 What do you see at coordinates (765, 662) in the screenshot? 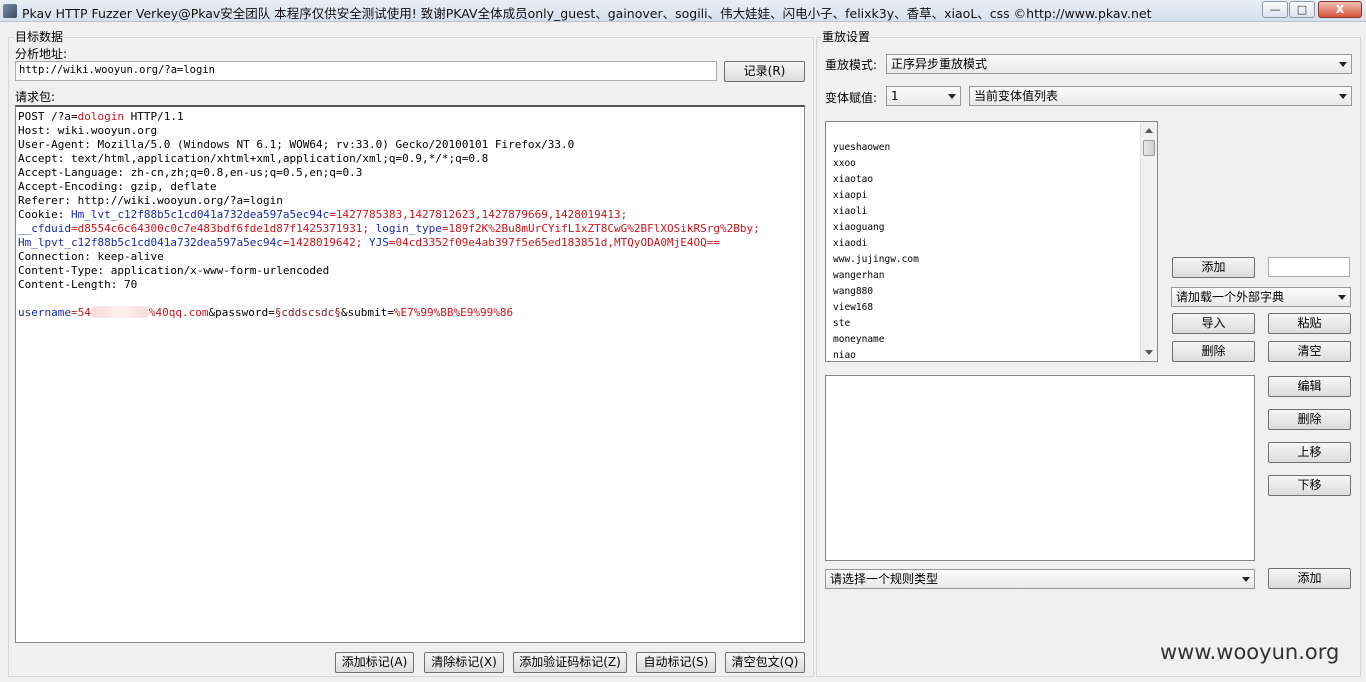
I see `clear-request-button: 清空包文(Q)` at bounding box center [765, 662].